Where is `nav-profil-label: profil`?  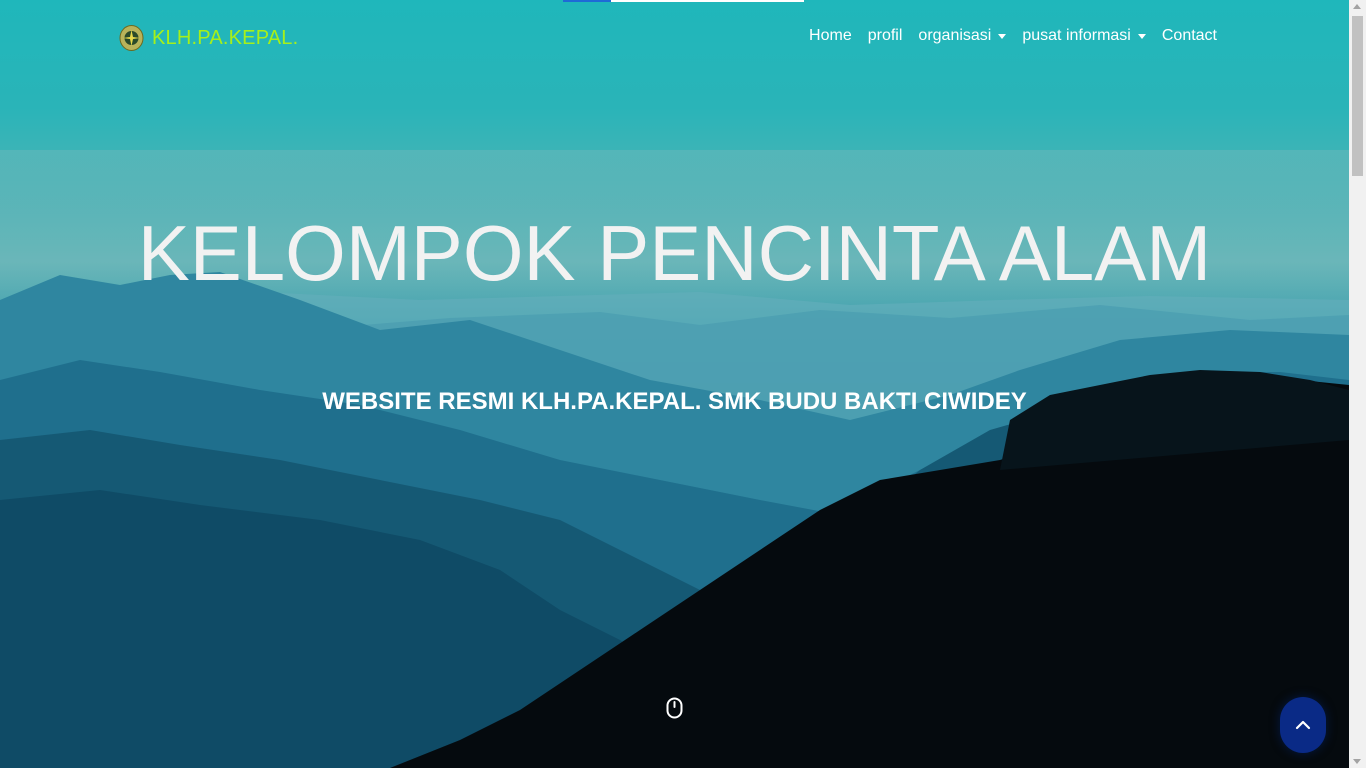
nav-profil-label: profil is located at coordinates (885, 35).